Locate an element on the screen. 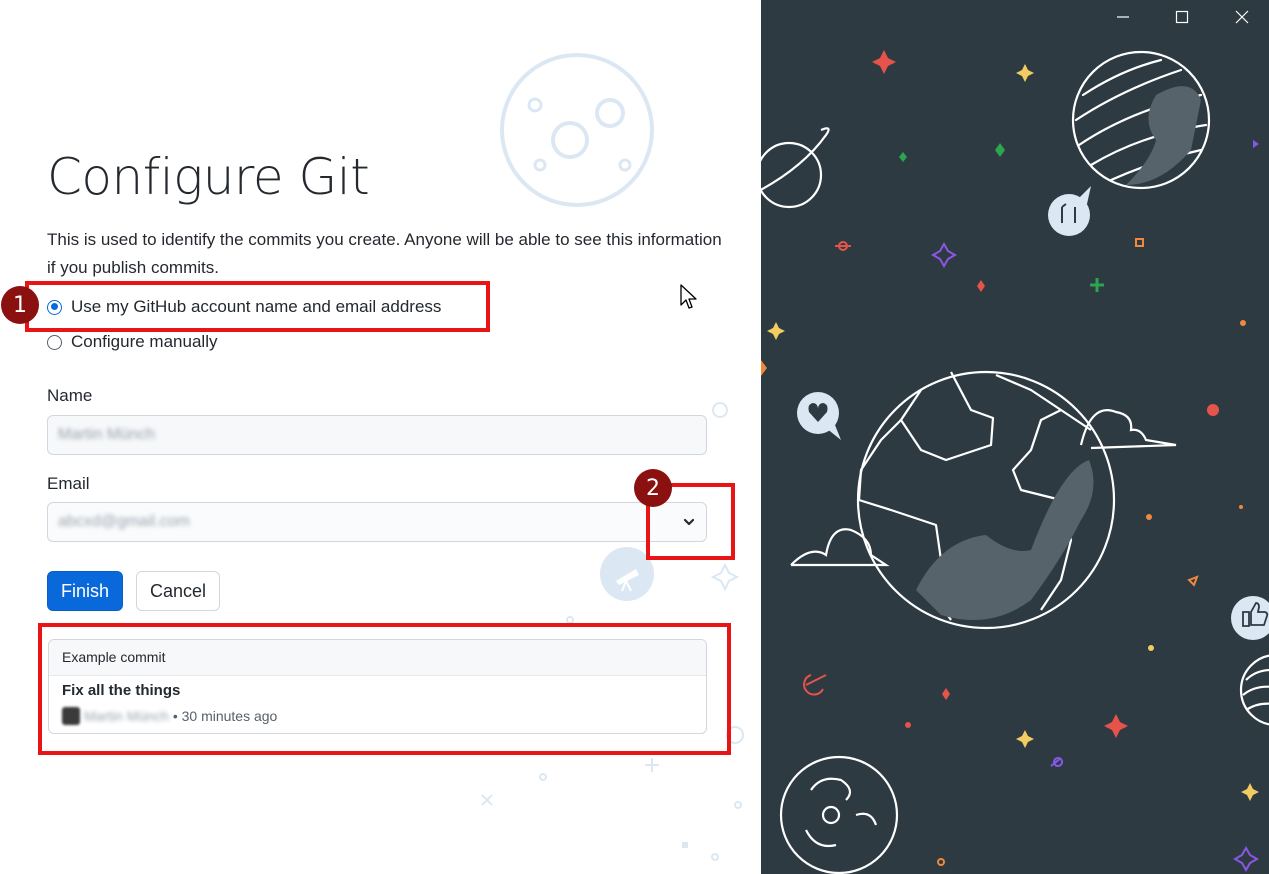 The width and height of the screenshot is (1269, 874). name-field-value: Martin Münch is located at coordinates (106, 434).